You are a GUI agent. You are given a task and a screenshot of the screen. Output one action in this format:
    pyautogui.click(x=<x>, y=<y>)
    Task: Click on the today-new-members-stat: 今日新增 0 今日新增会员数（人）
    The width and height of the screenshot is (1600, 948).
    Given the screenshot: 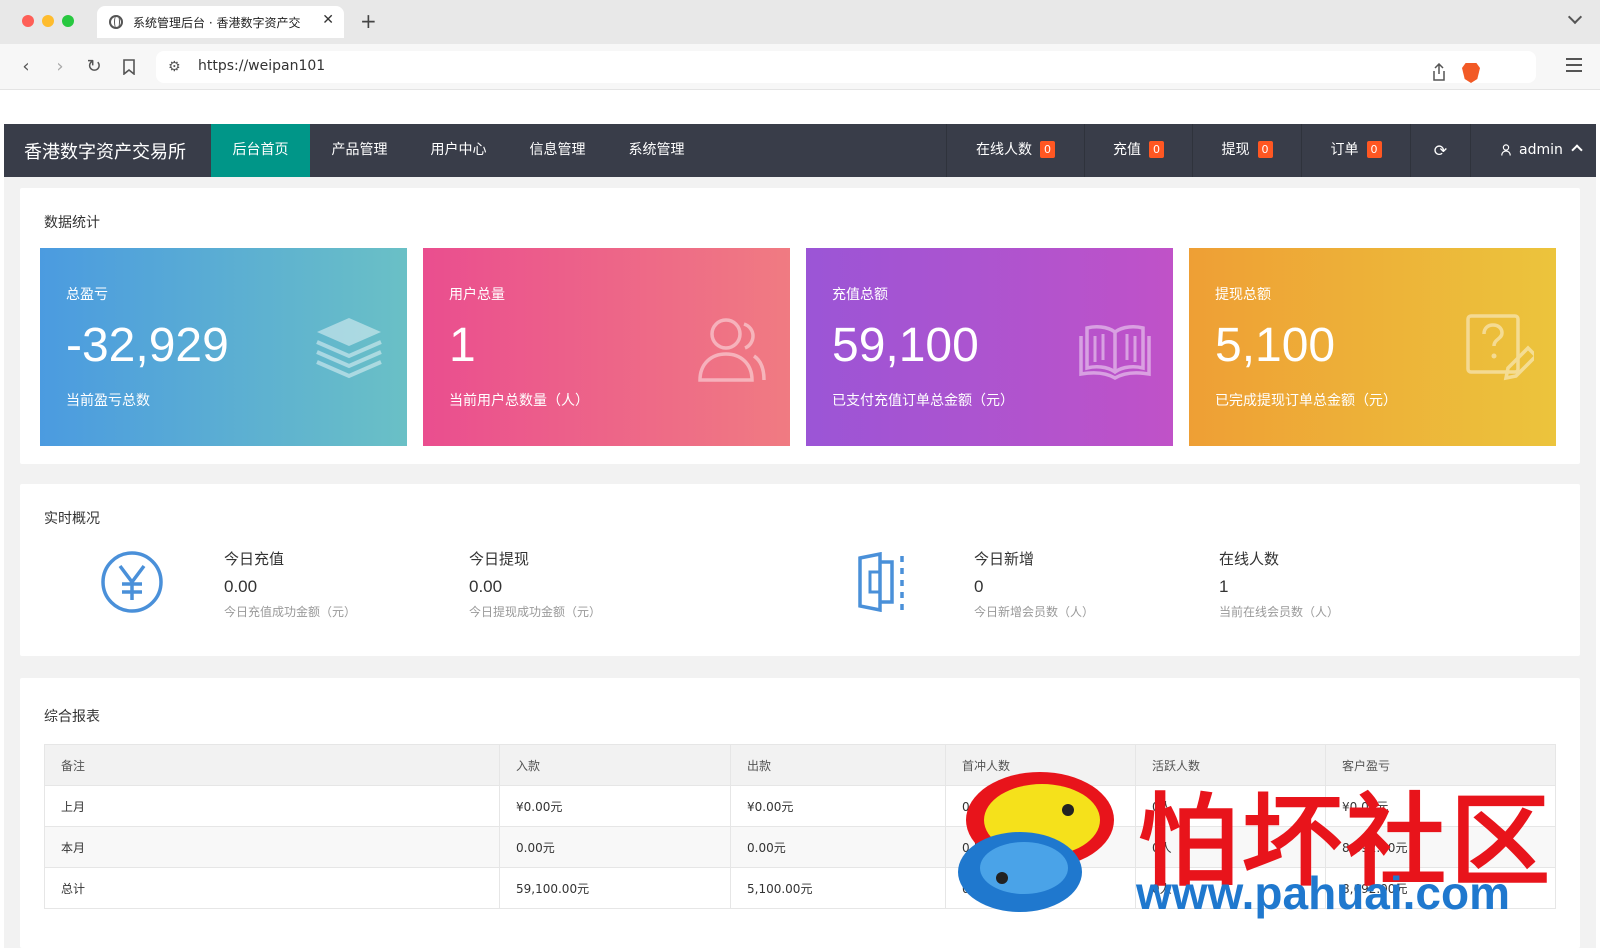 What is the action you would take?
    pyautogui.click(x=1034, y=584)
    